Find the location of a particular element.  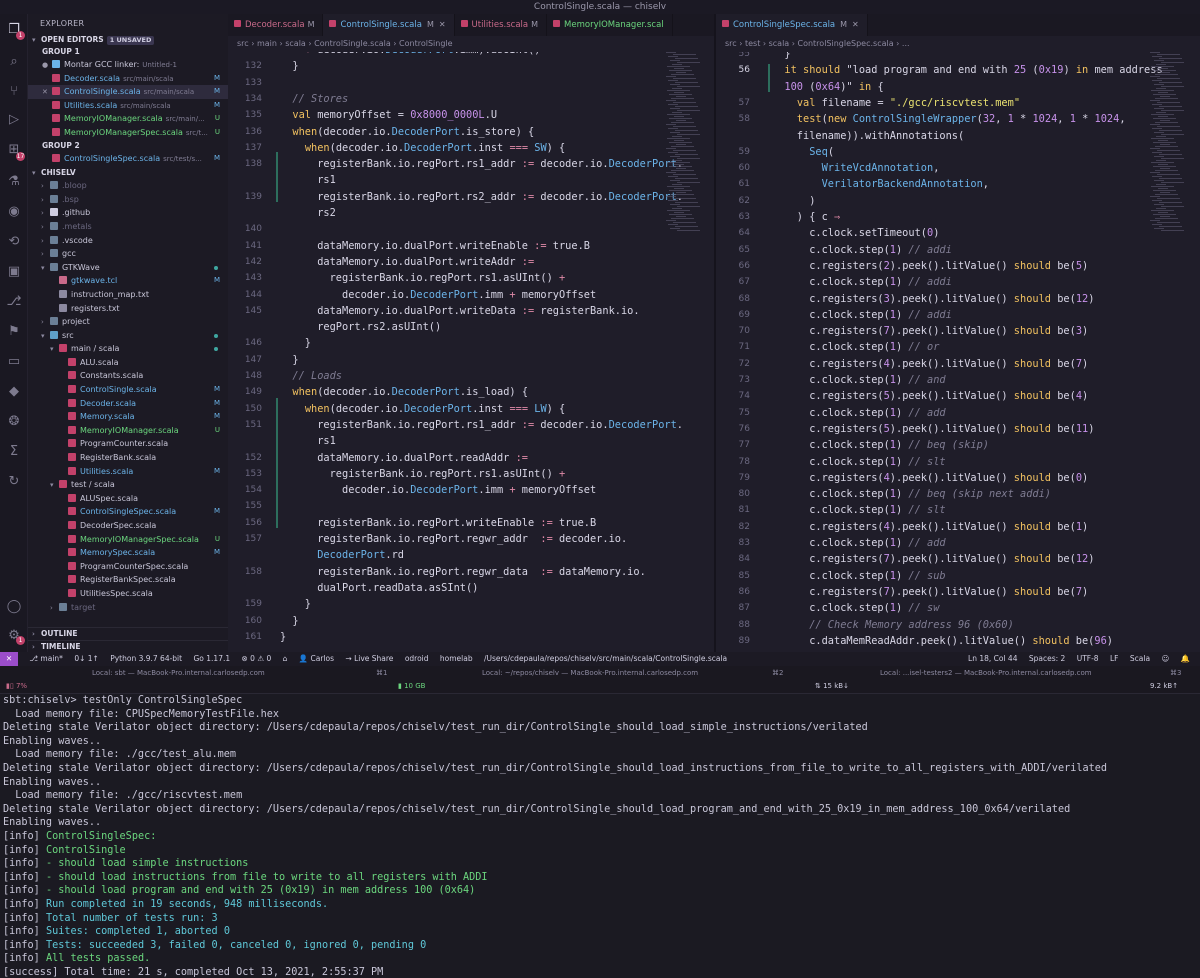

code-line: rs1 is located at coordinates (308, 180).